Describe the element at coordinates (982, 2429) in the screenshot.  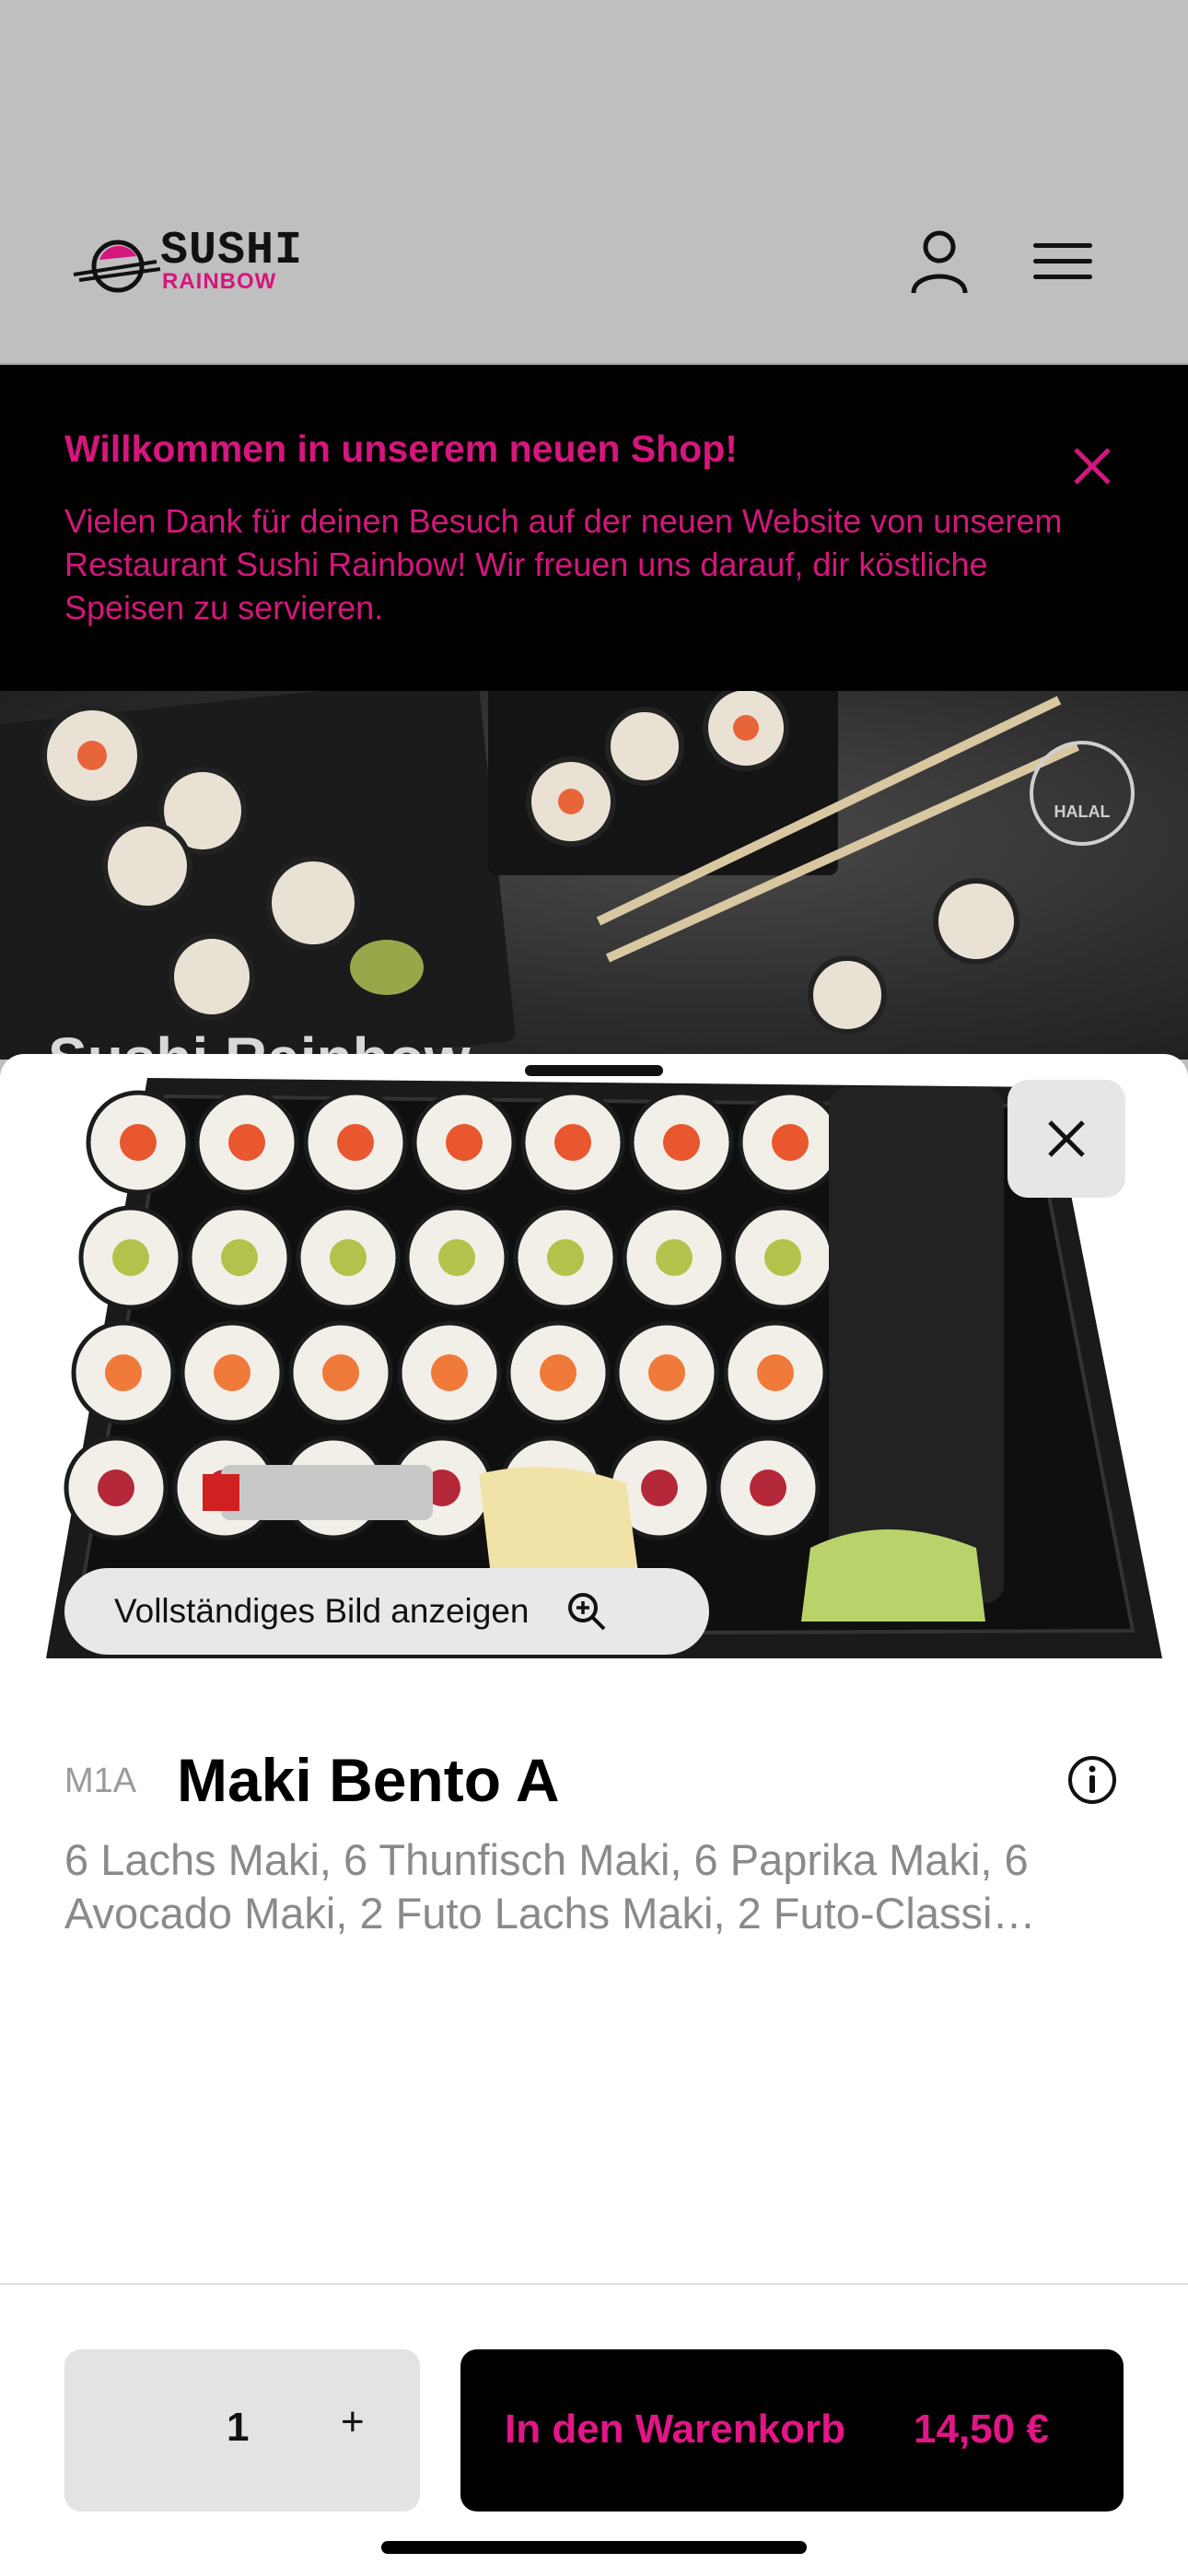
I see `product-price: 14,50 €` at that location.